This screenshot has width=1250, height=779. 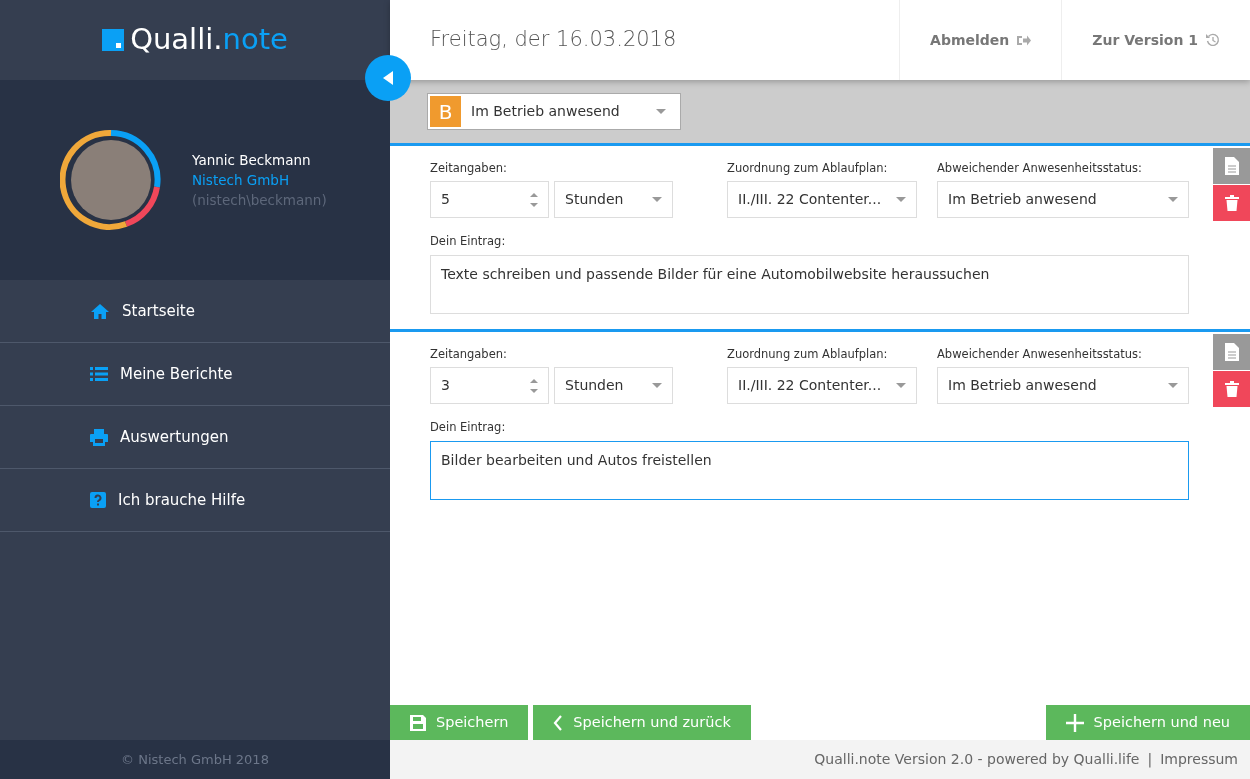 I want to click on version-text: Qualli.note Version 2.0 - powered by Qualli.life, so click(x=977, y=759).